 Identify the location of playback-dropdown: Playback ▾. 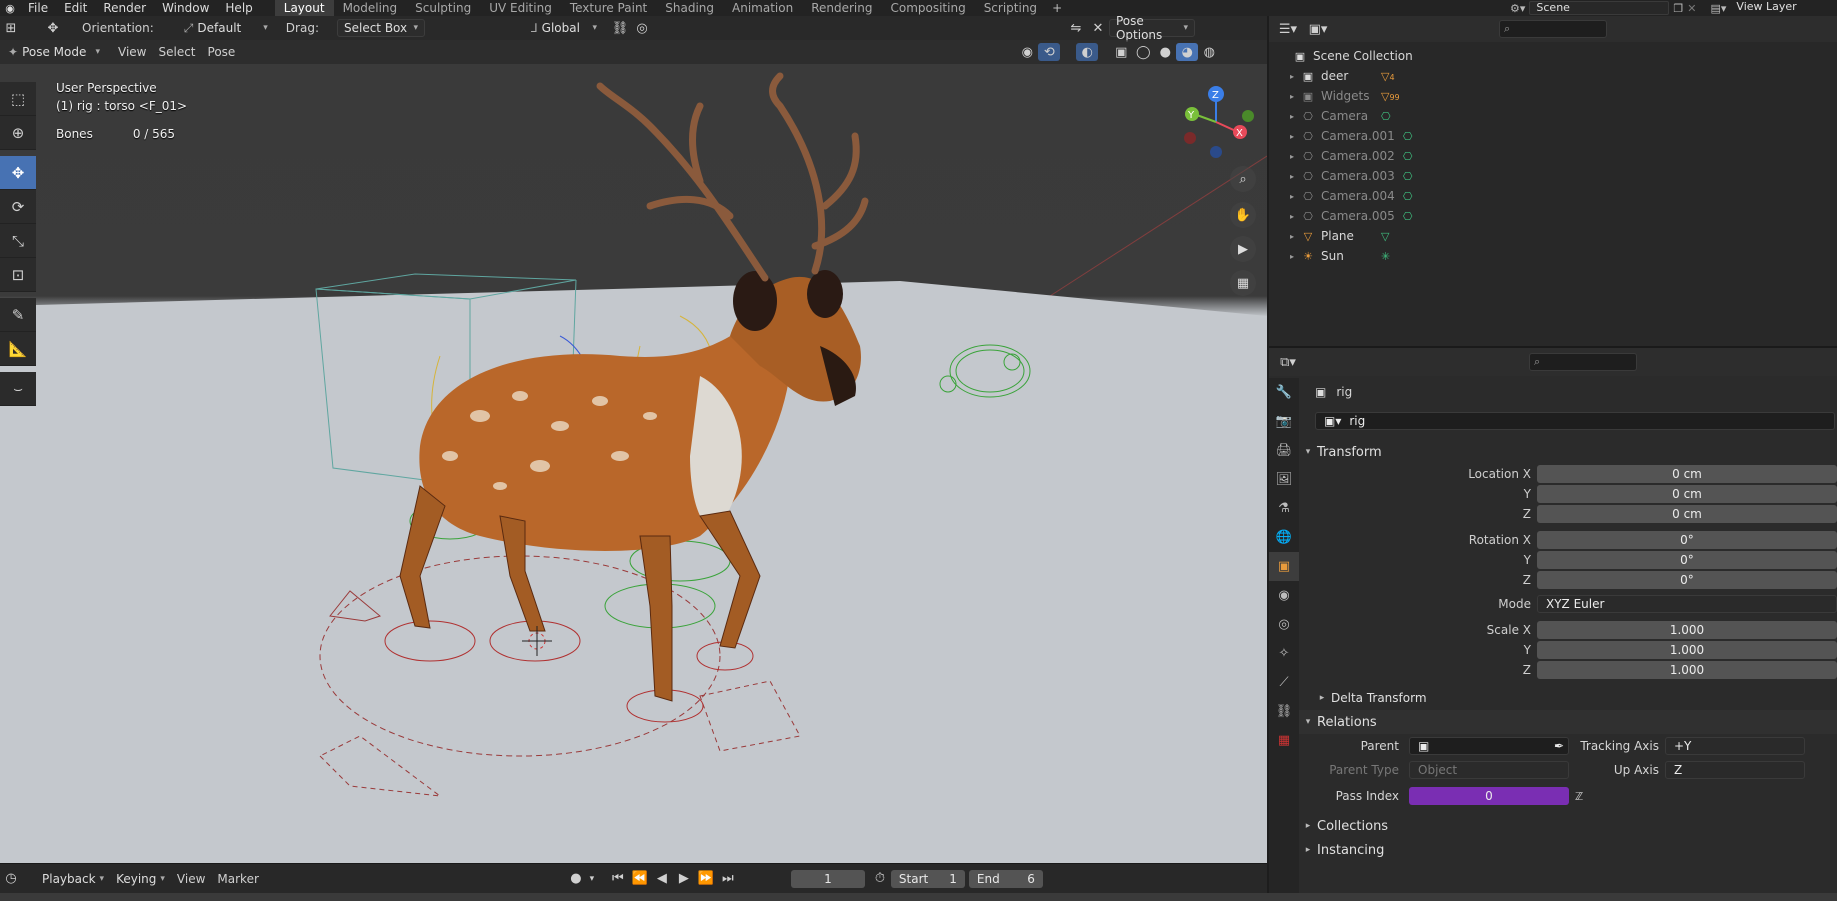
(73, 879).